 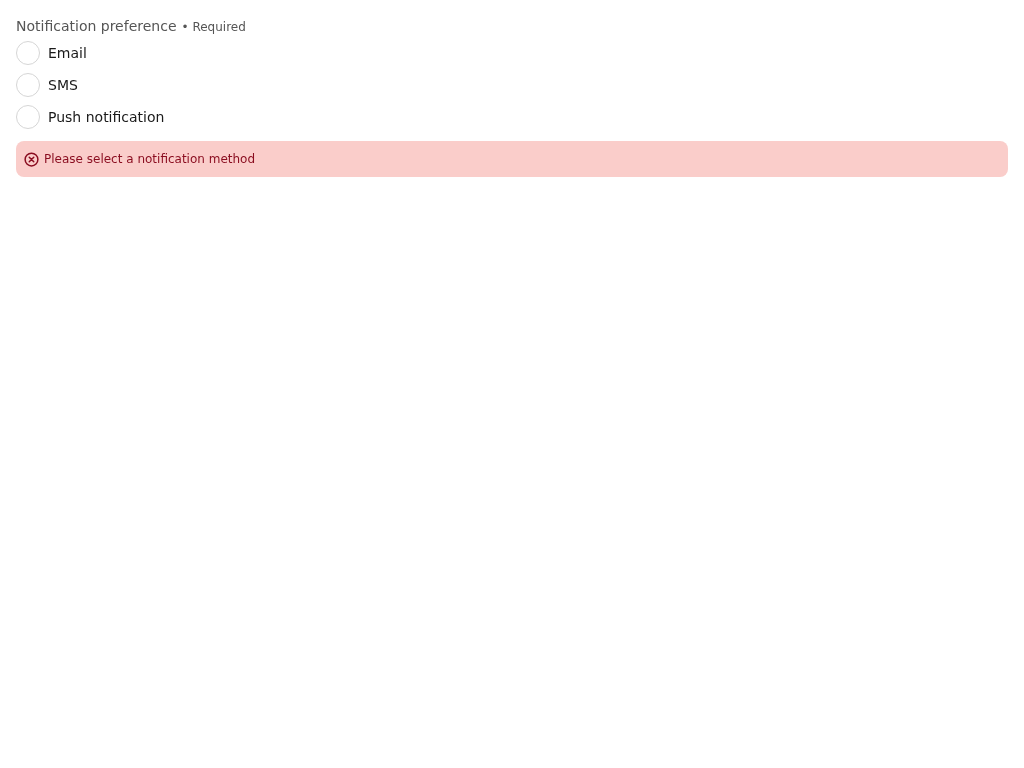 What do you see at coordinates (67, 53) in the screenshot?
I see `radio-label: Email` at bounding box center [67, 53].